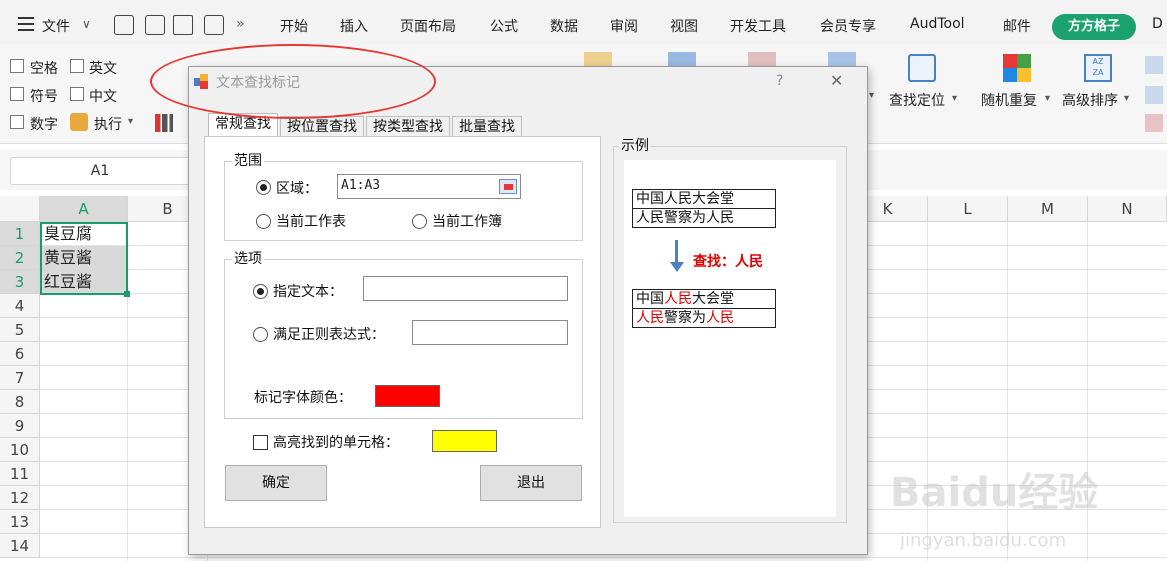 The height and width of the screenshot is (561, 1167). What do you see at coordinates (260, 334) in the screenshot?
I see `radio-regex` at bounding box center [260, 334].